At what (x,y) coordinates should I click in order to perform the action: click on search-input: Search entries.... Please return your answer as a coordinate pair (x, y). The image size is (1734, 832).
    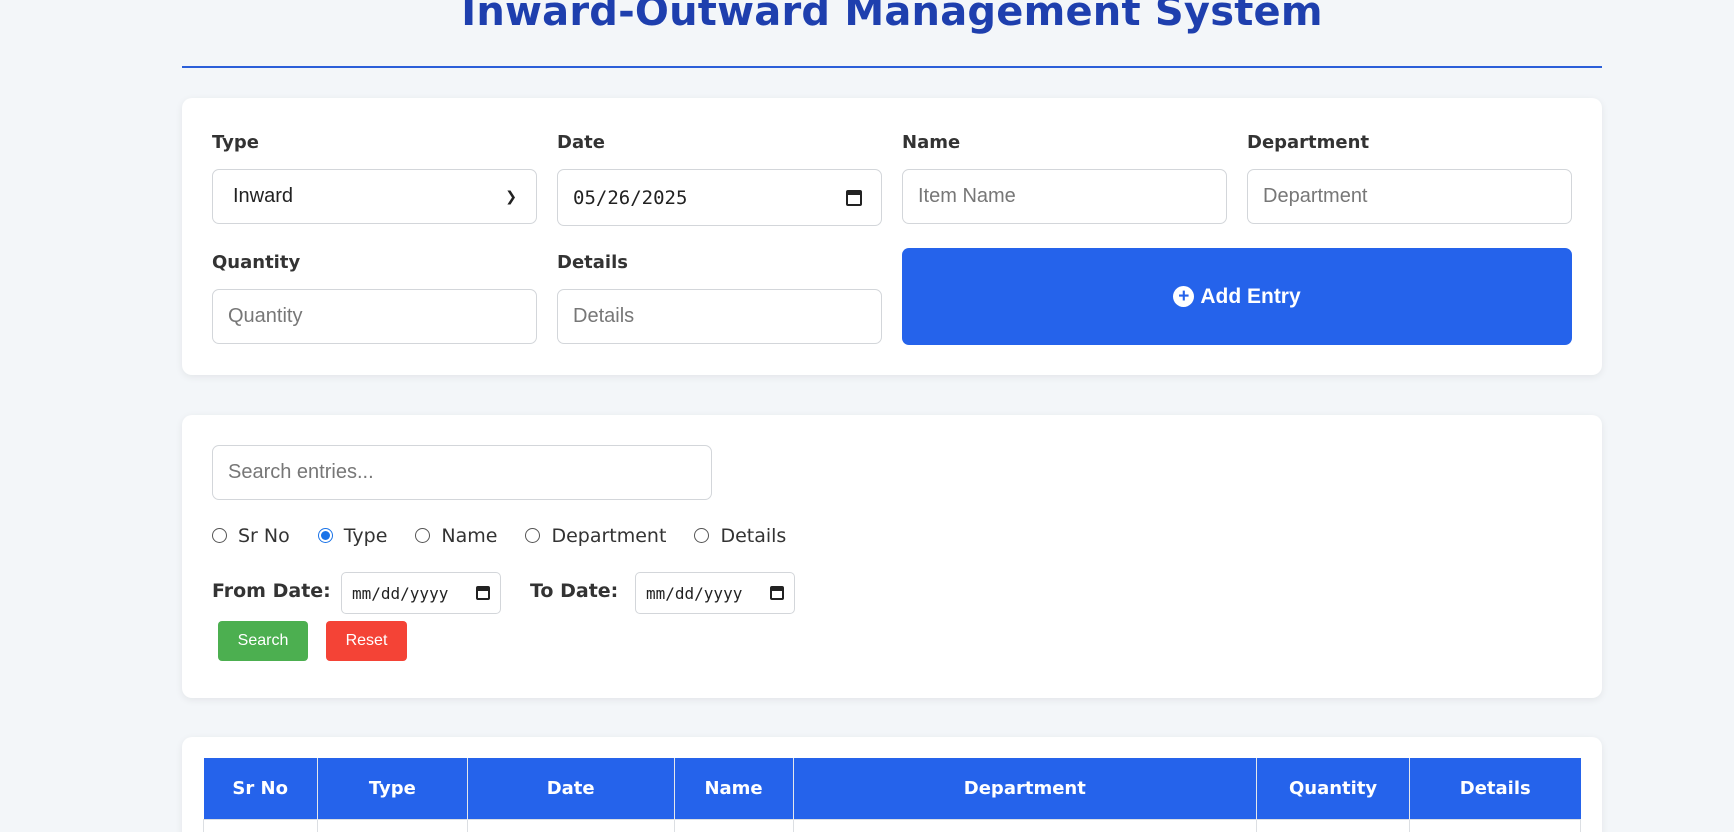
    Looking at the image, I should click on (462, 472).